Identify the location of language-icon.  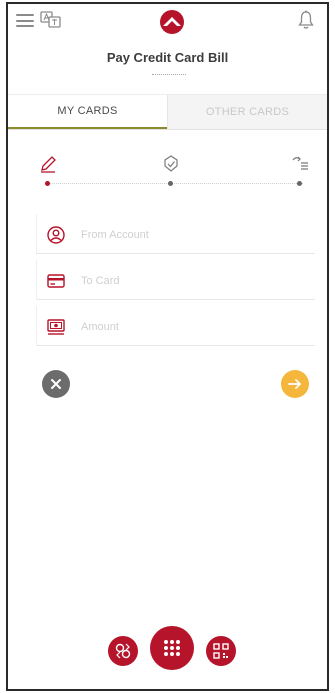
(51, 20).